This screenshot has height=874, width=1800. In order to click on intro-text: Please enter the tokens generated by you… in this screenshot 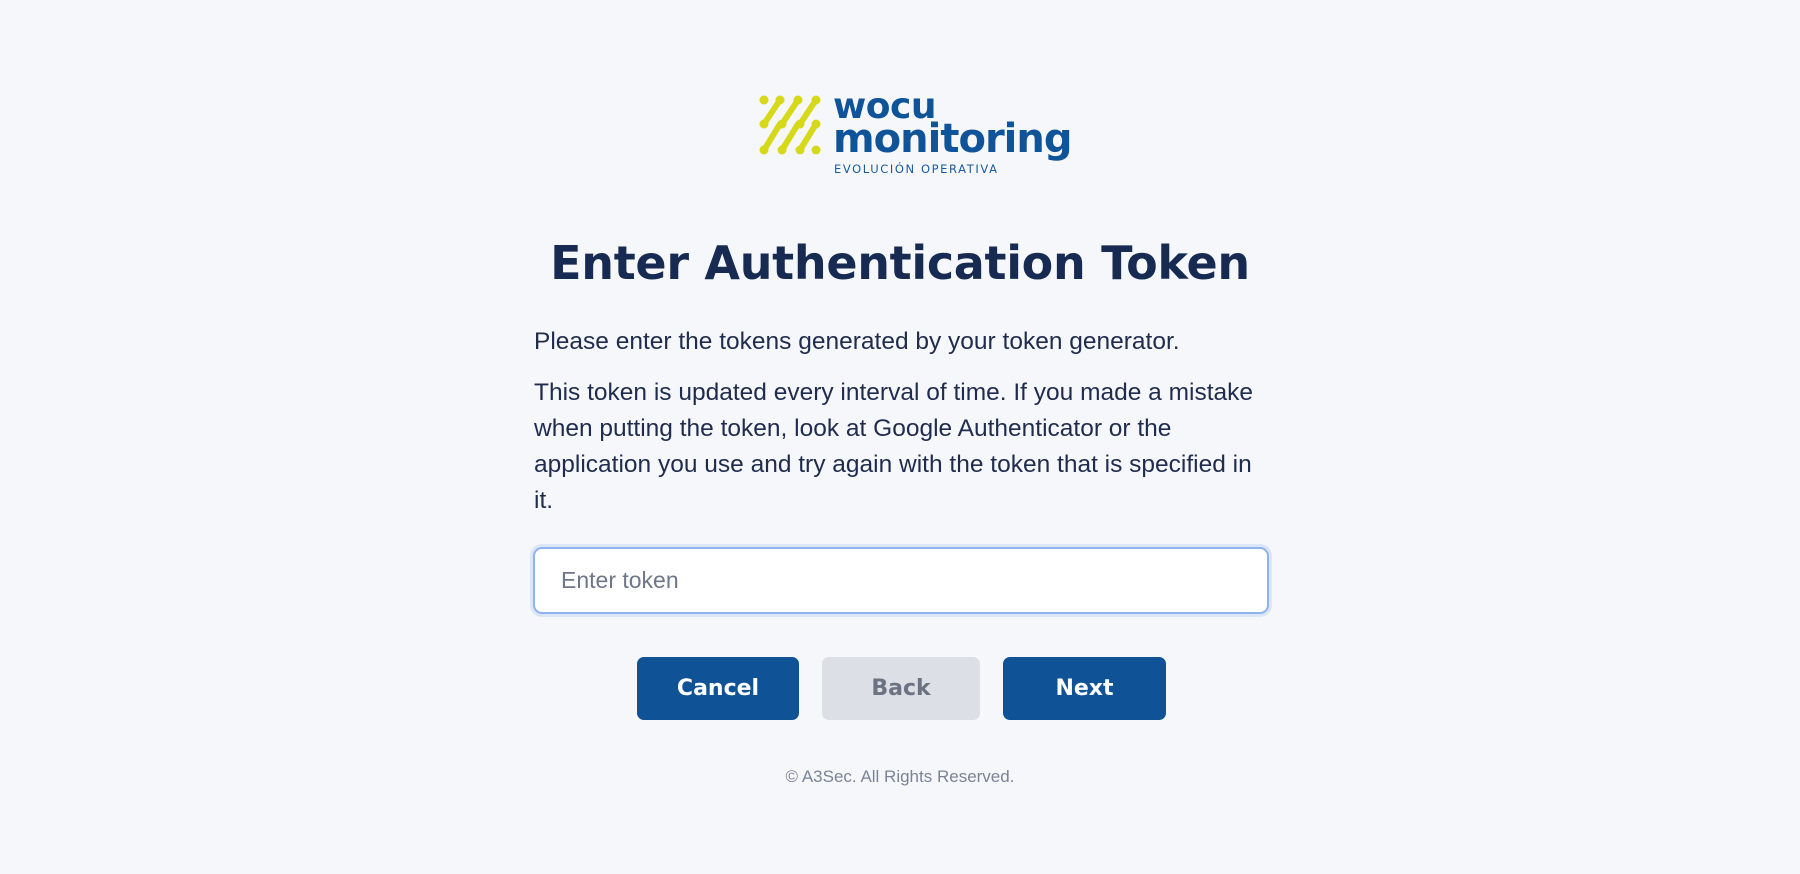, I will do `click(857, 341)`.